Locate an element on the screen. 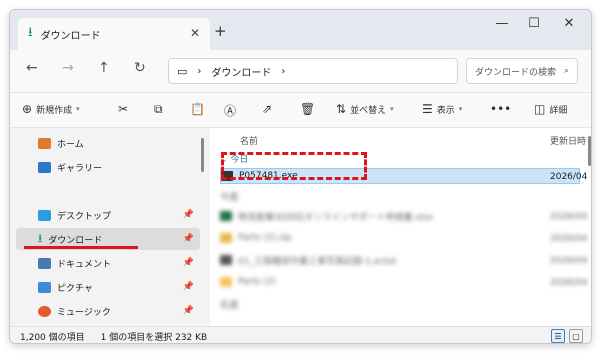 The image size is (600, 354). sidebar-item-music: ミュージック 📌 is located at coordinates (108, 311).